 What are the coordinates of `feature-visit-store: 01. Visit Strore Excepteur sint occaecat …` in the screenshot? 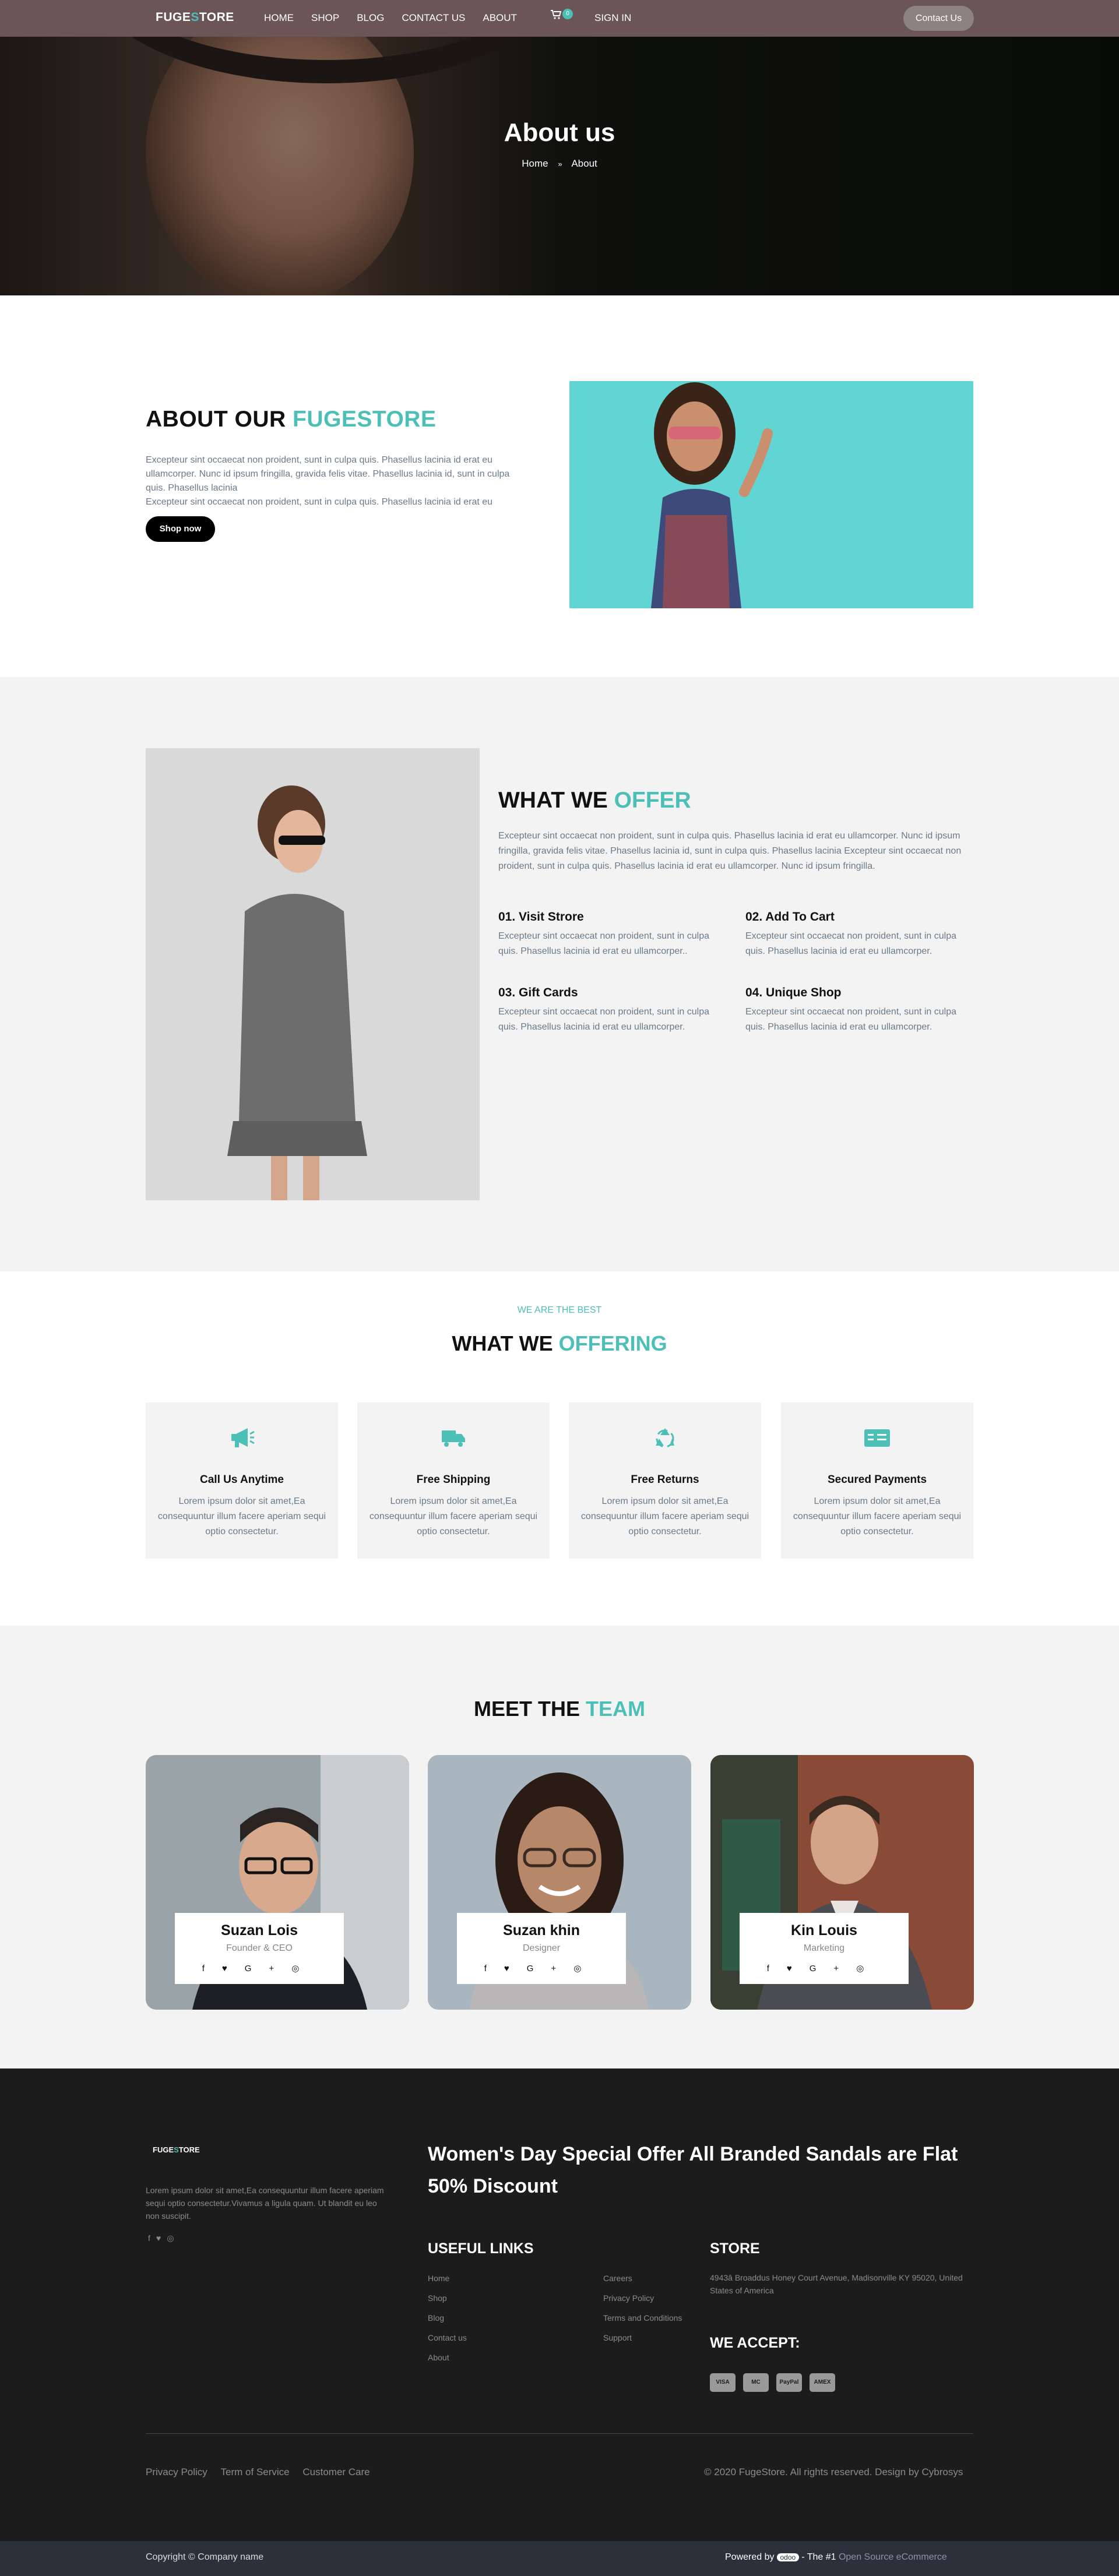 It's located at (603, 933).